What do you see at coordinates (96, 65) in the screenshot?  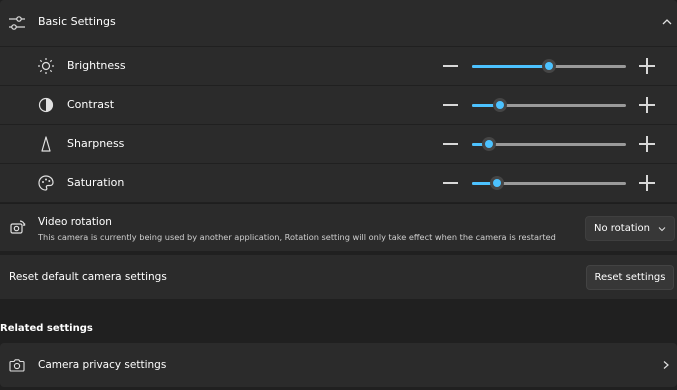 I see `brightness-label: Brightness` at bounding box center [96, 65].